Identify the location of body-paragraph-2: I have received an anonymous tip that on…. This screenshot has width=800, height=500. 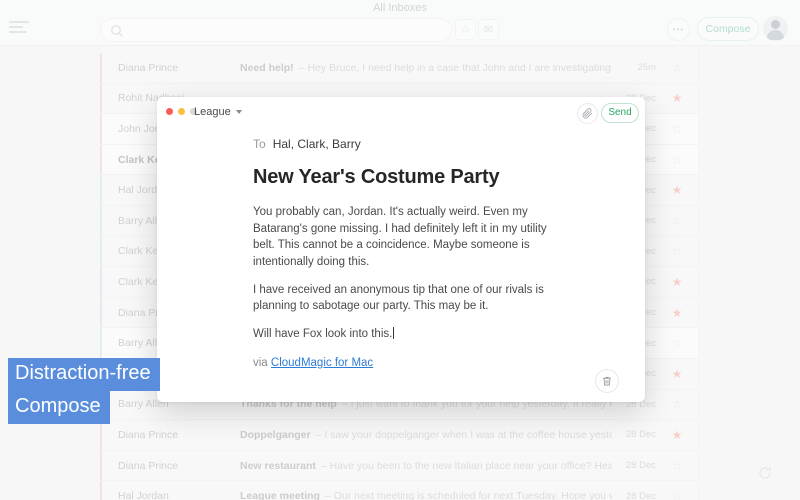
(409, 298).